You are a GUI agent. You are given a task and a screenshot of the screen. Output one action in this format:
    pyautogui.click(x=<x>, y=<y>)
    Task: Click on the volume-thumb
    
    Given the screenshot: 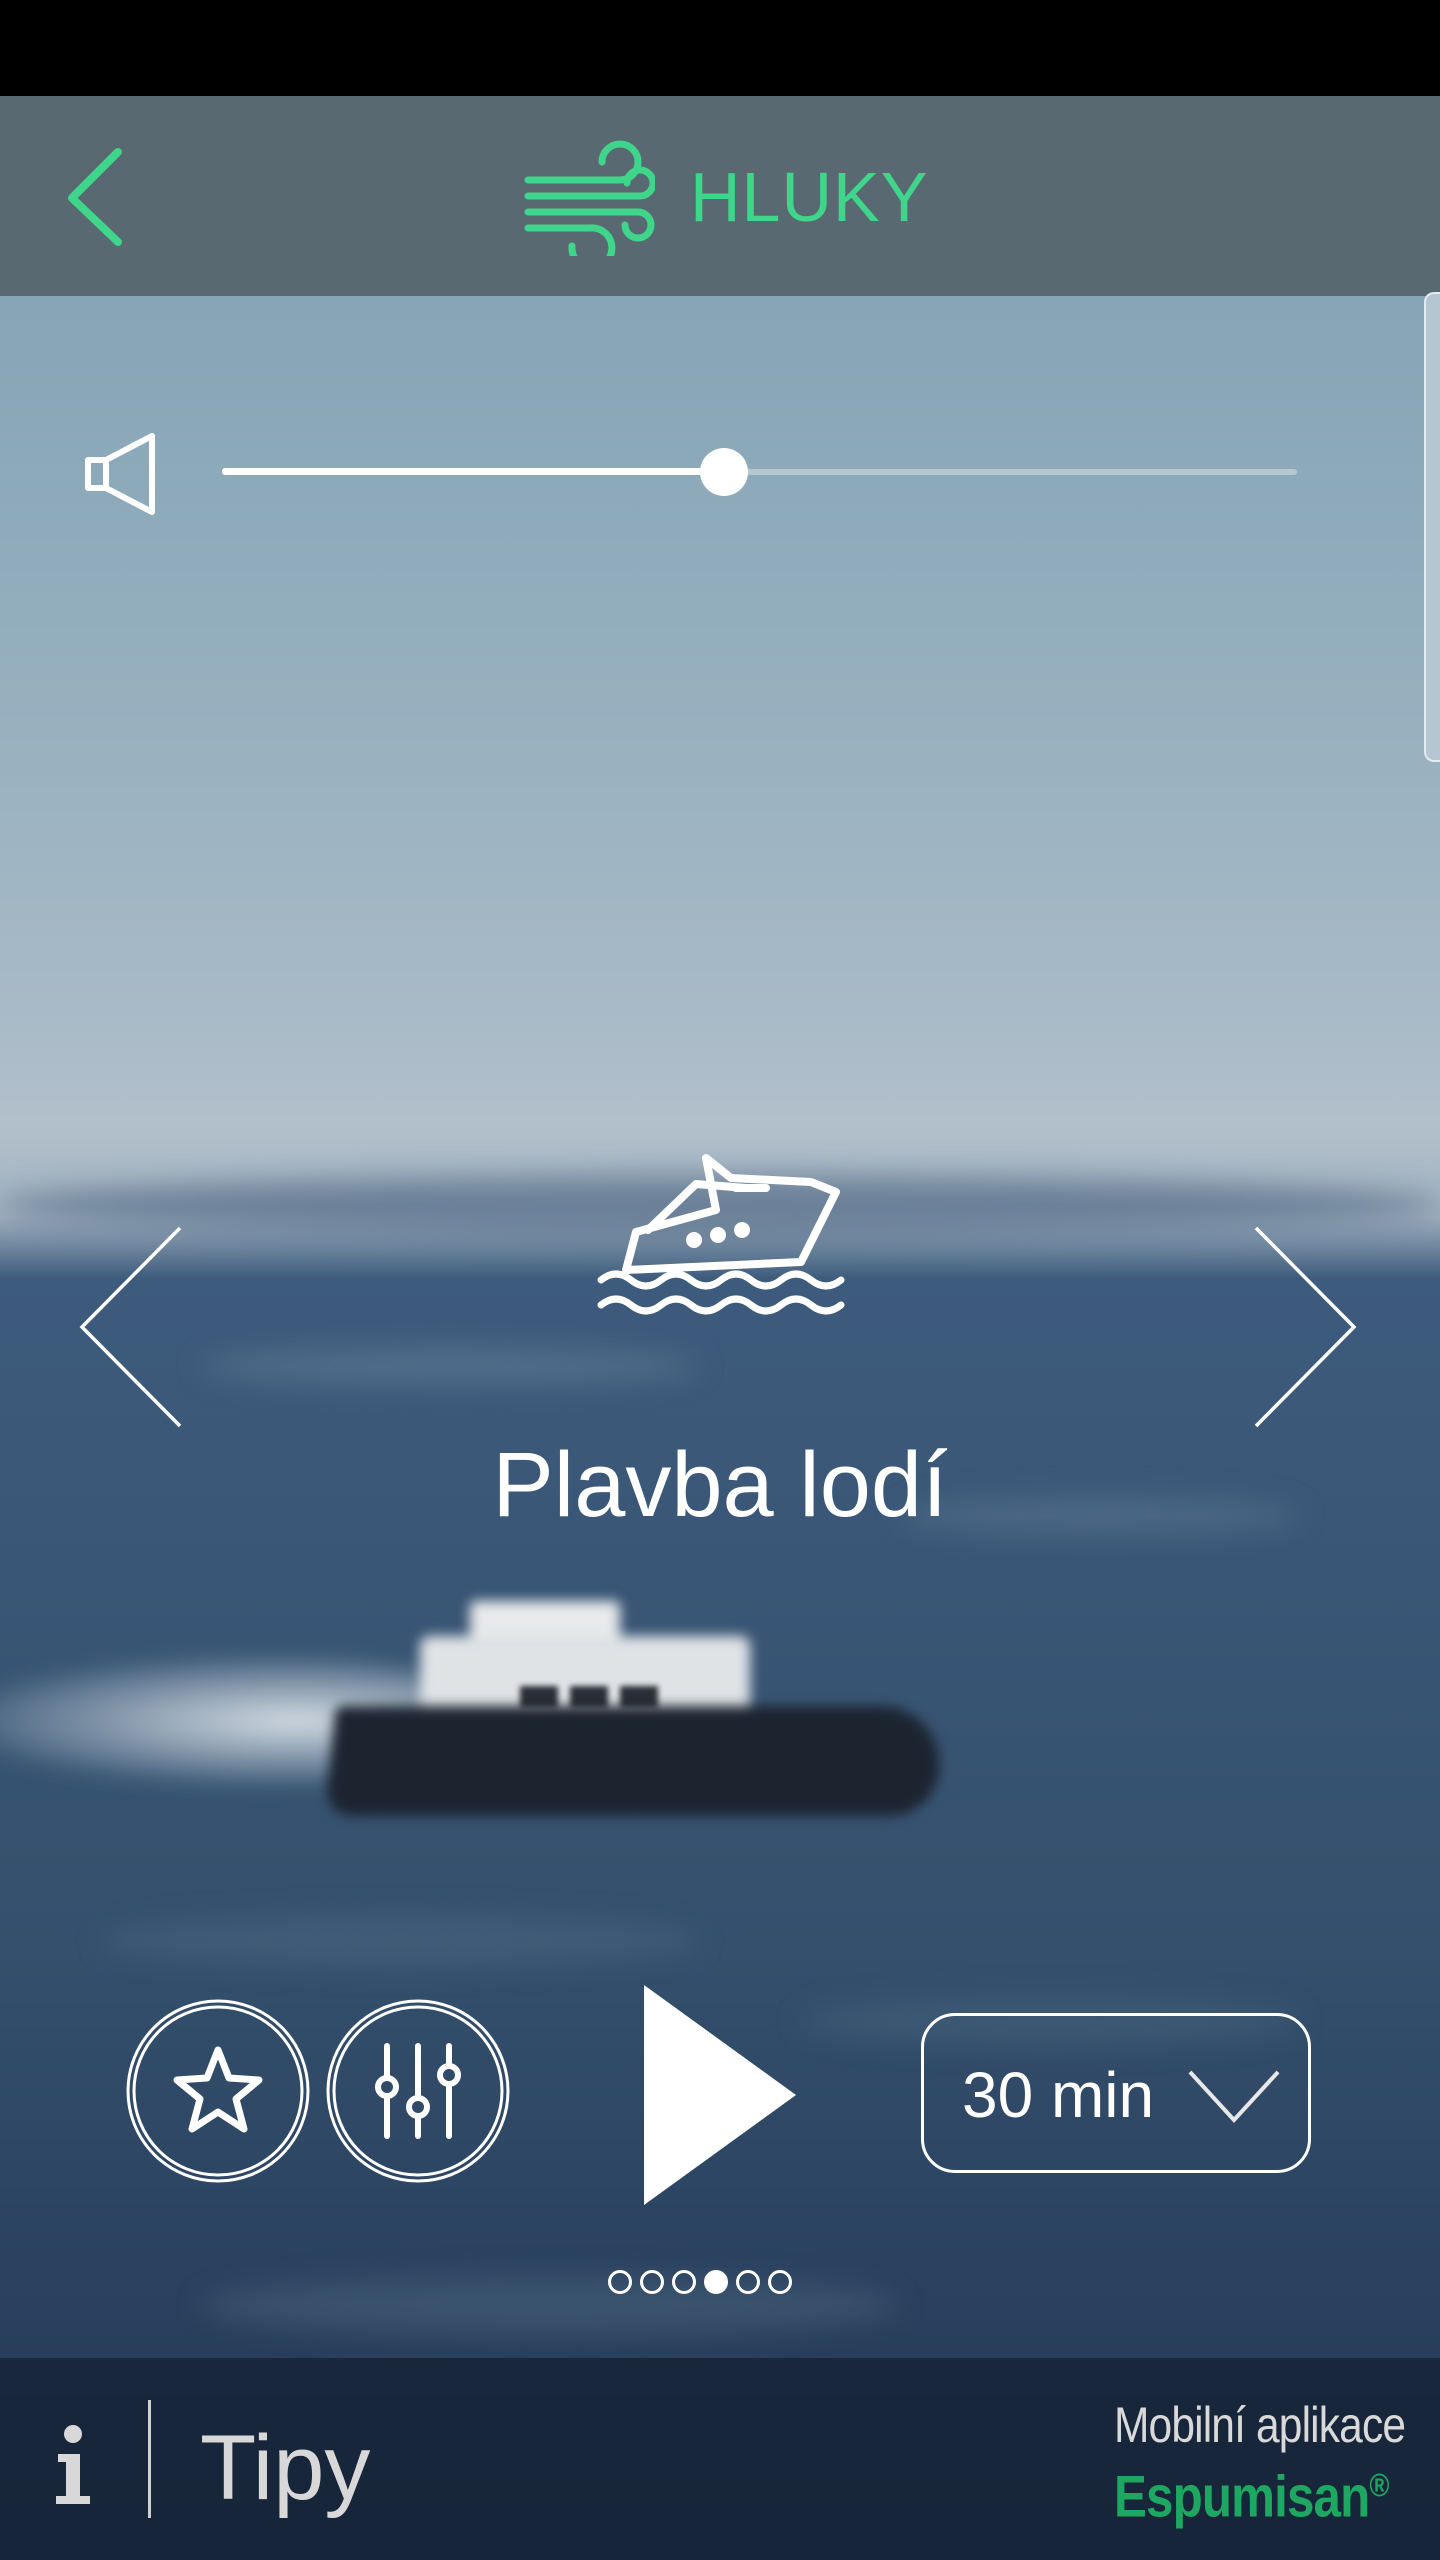 What is the action you would take?
    pyautogui.click(x=724, y=472)
    